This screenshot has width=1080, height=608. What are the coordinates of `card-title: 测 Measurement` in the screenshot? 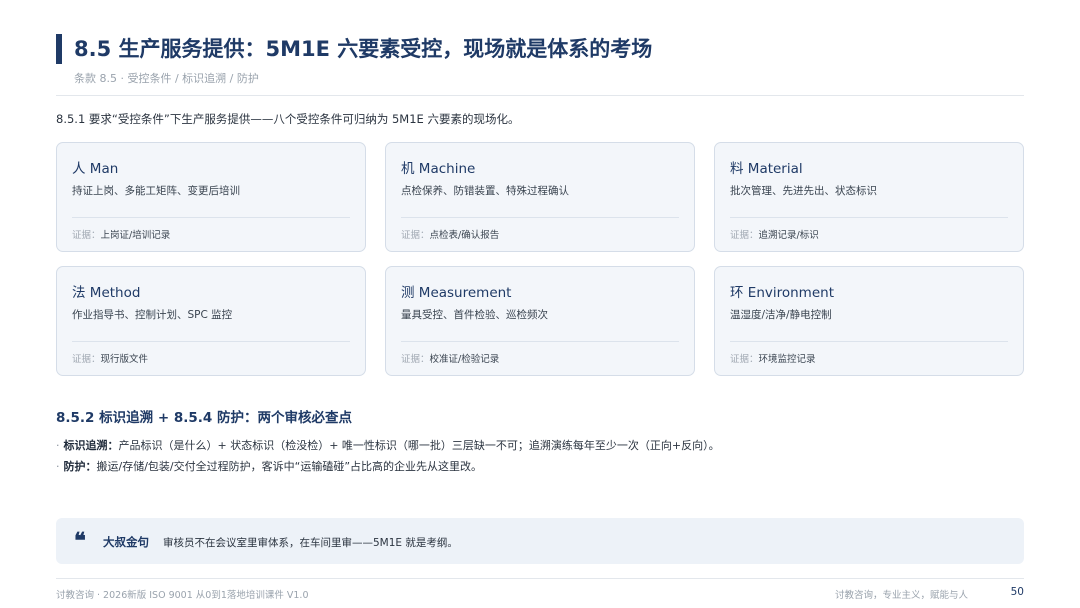 It's located at (456, 293).